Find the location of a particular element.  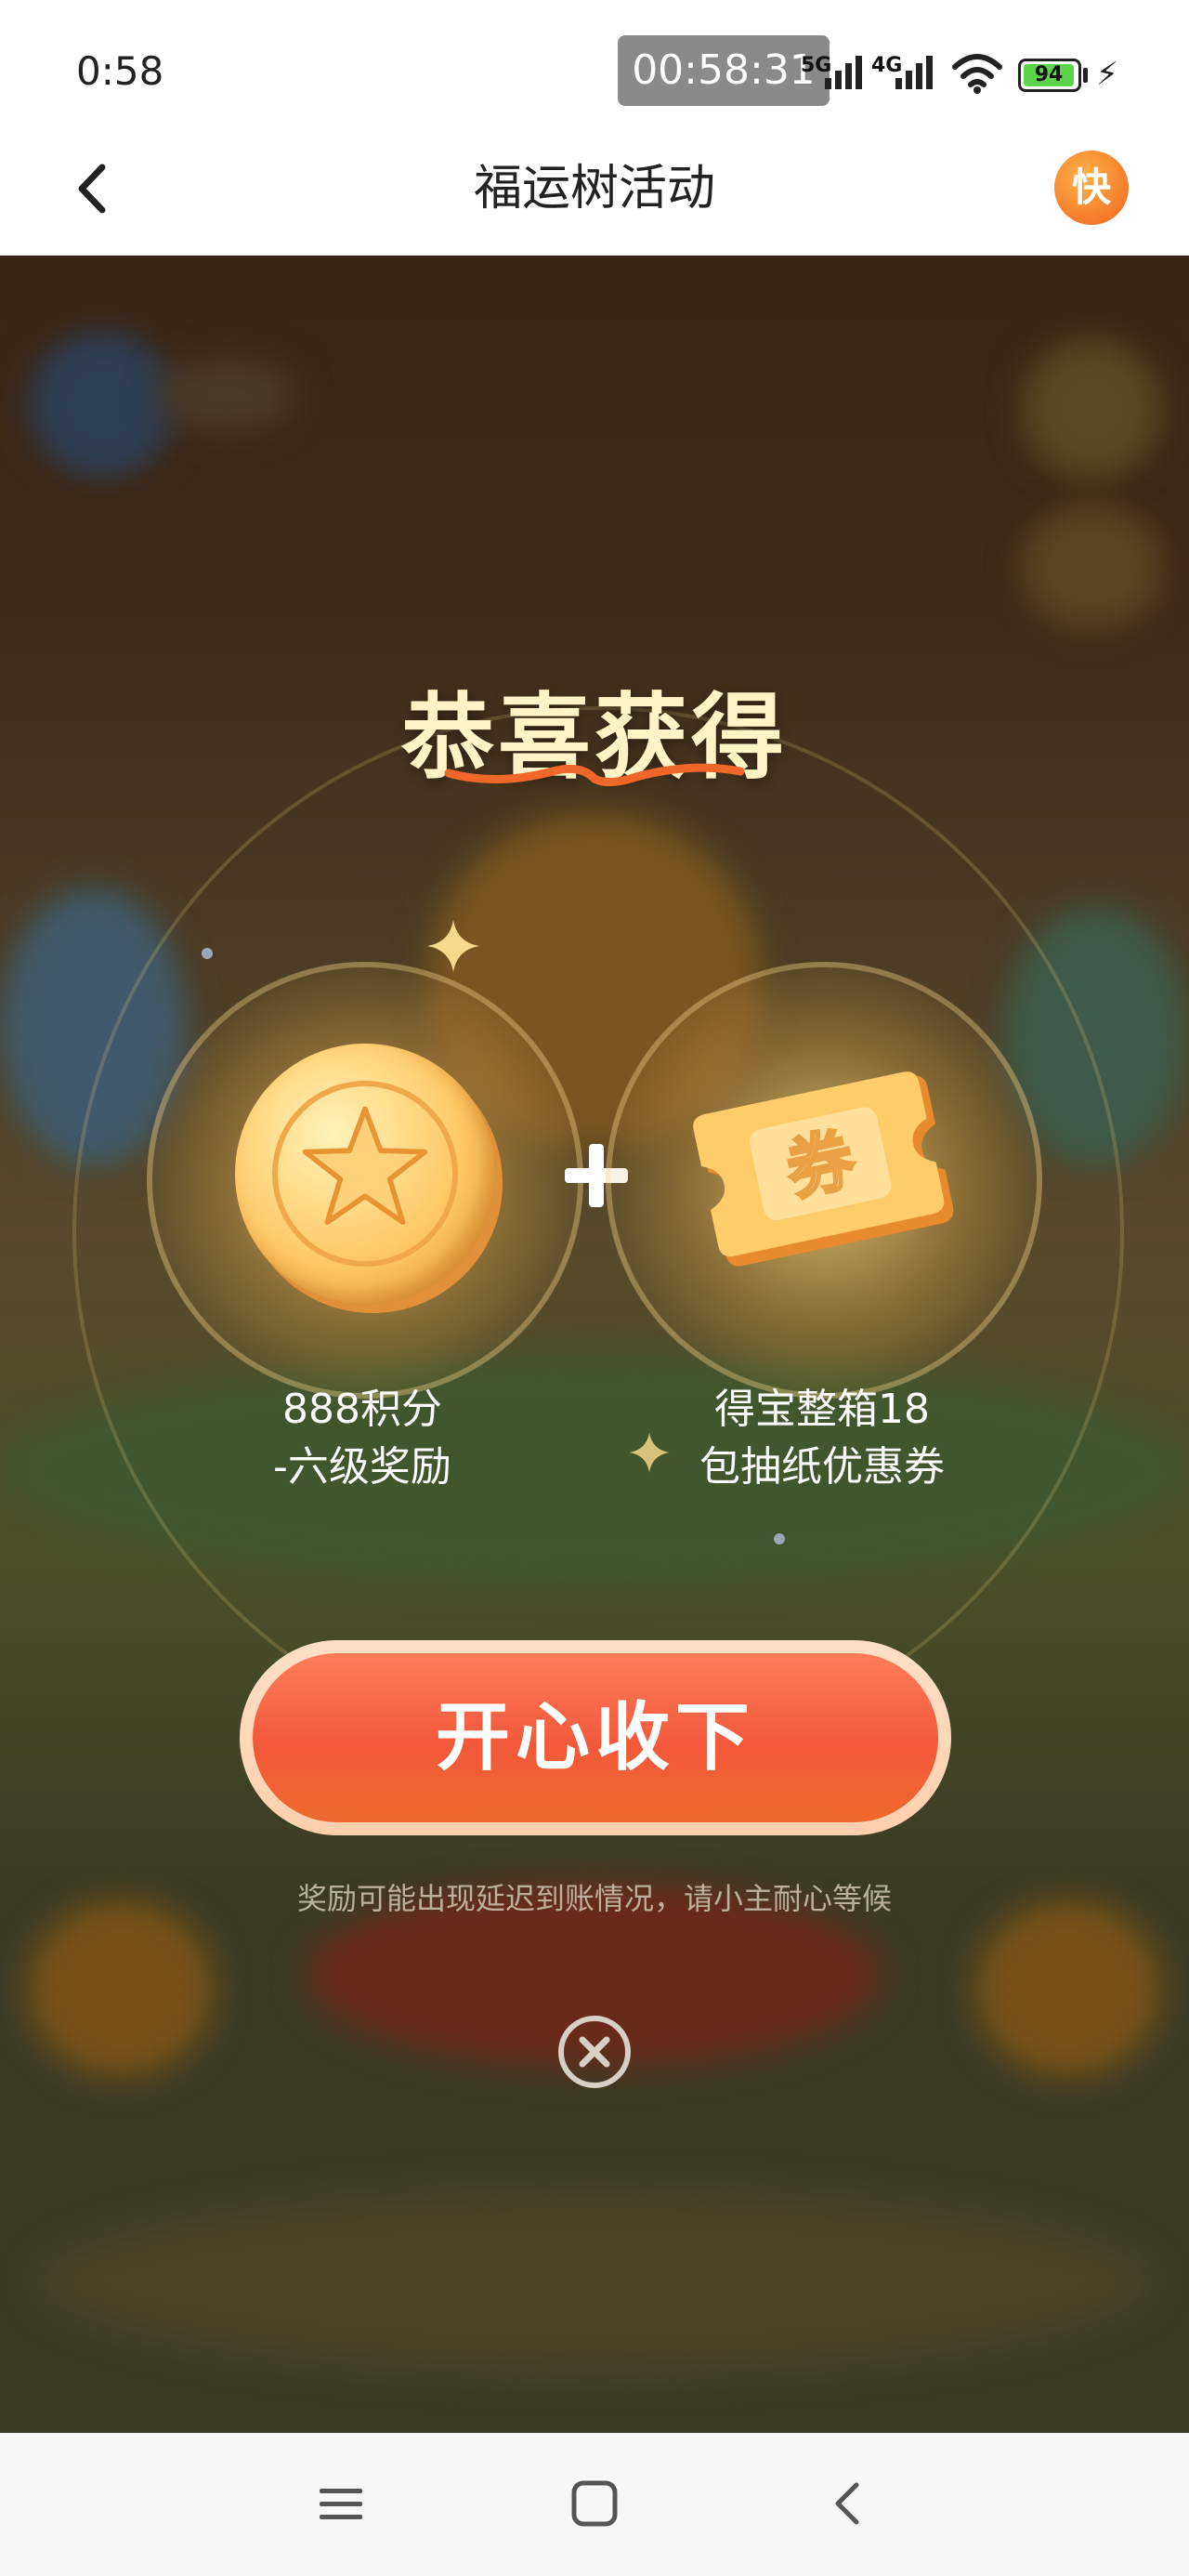

star-icon is located at coordinates (365, 1165).